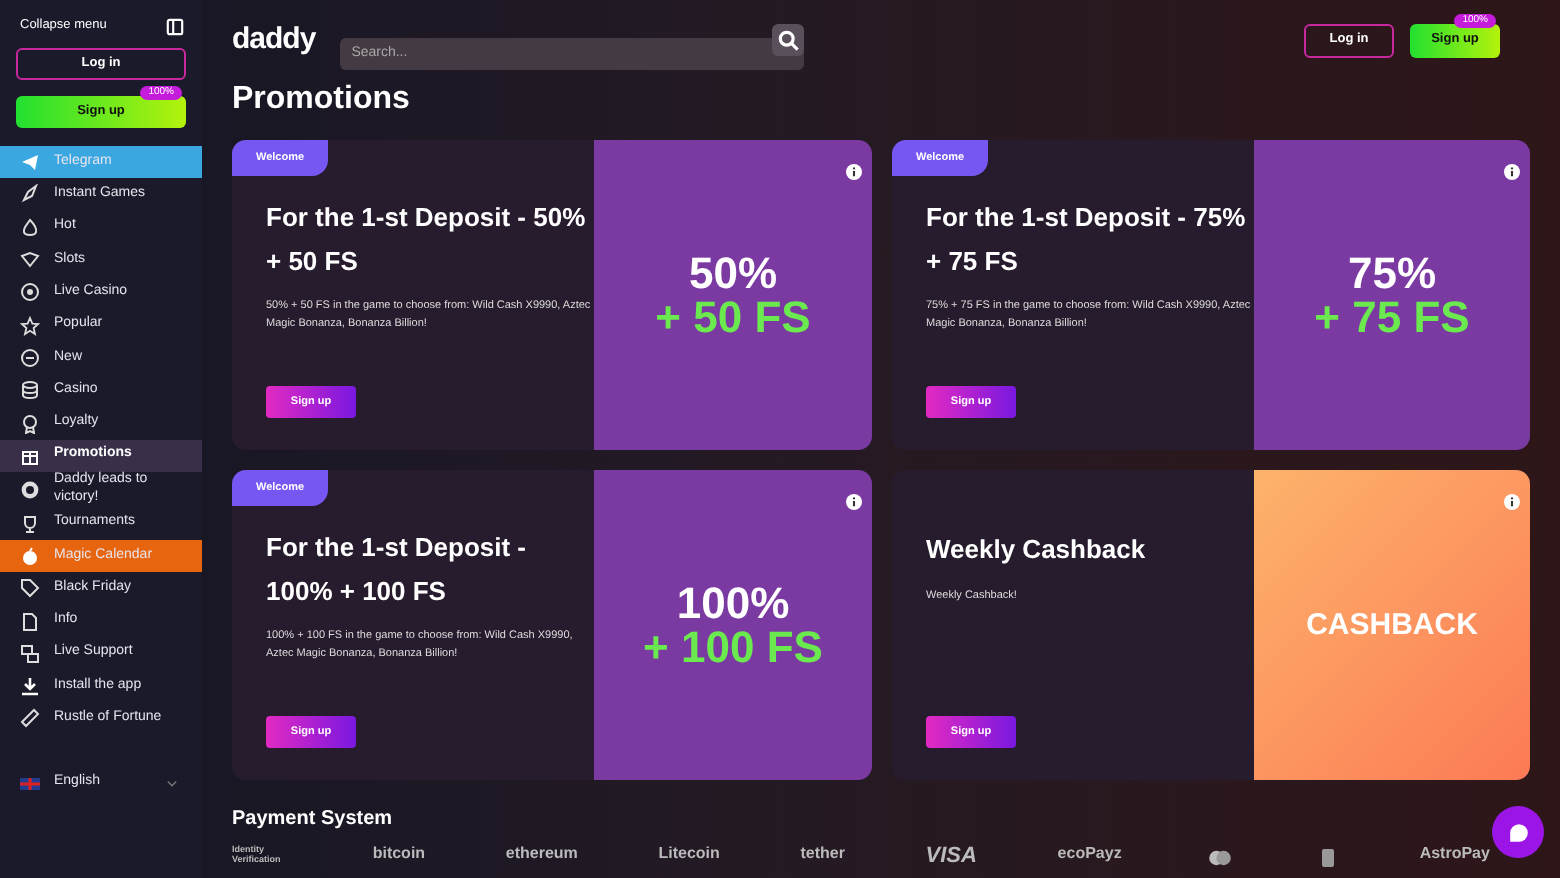  Describe the element at coordinates (733, 603) in the screenshot. I see `banner-text: 100%` at that location.